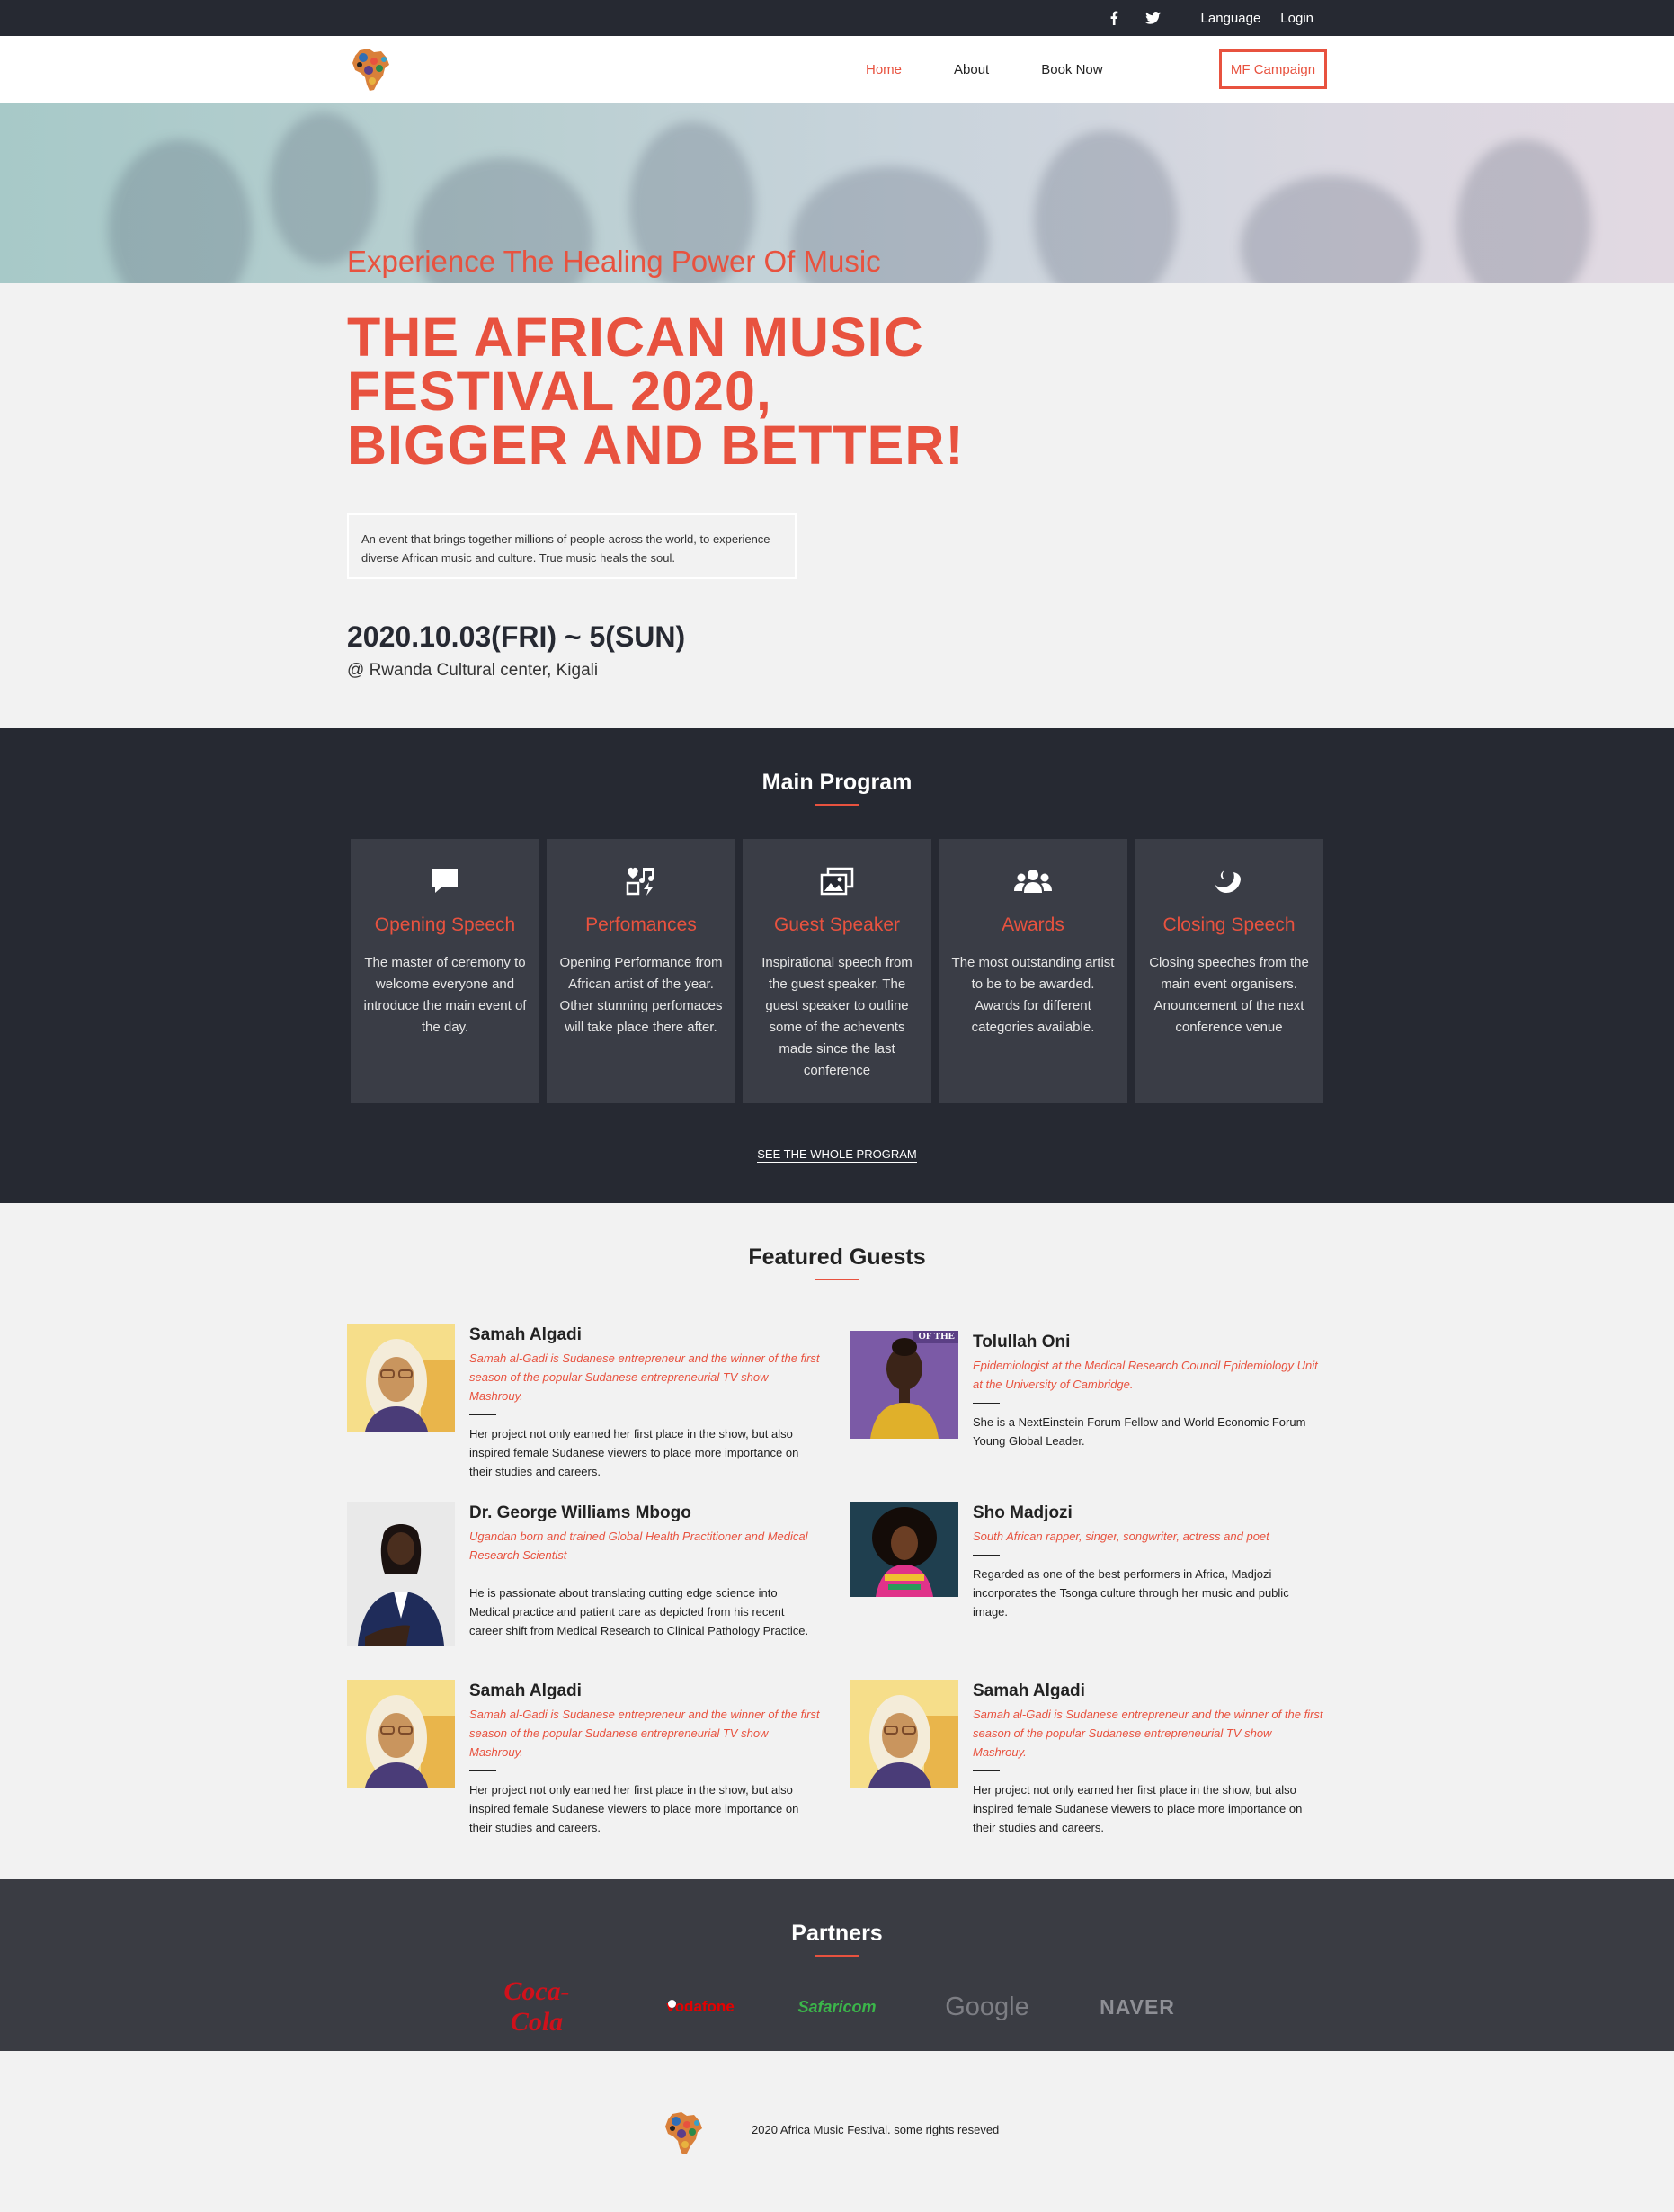 The image size is (1674, 2212). Describe the element at coordinates (614, 261) in the screenshot. I see `hero-subtitle: Experience The Healing Power Of Music` at that location.